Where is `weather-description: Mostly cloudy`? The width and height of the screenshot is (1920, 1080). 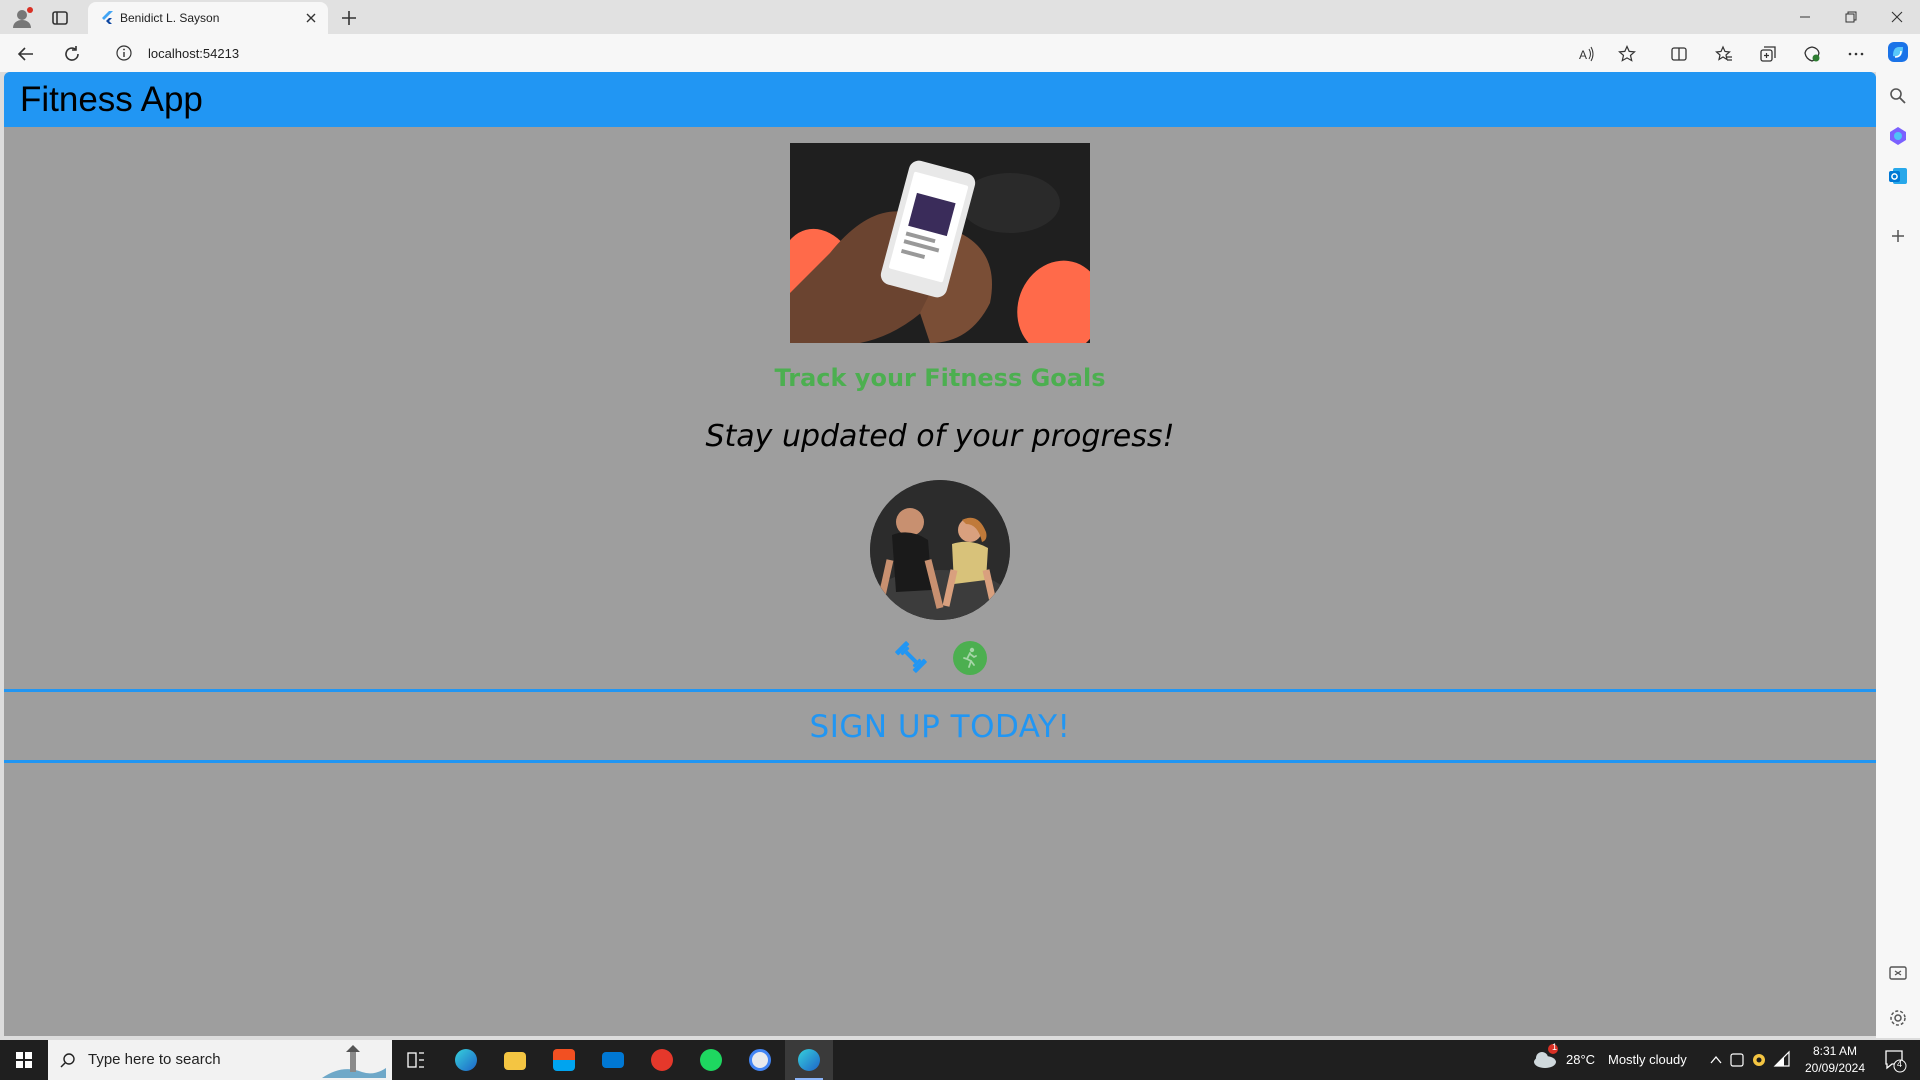 weather-description: Mostly cloudy is located at coordinates (1647, 1066).